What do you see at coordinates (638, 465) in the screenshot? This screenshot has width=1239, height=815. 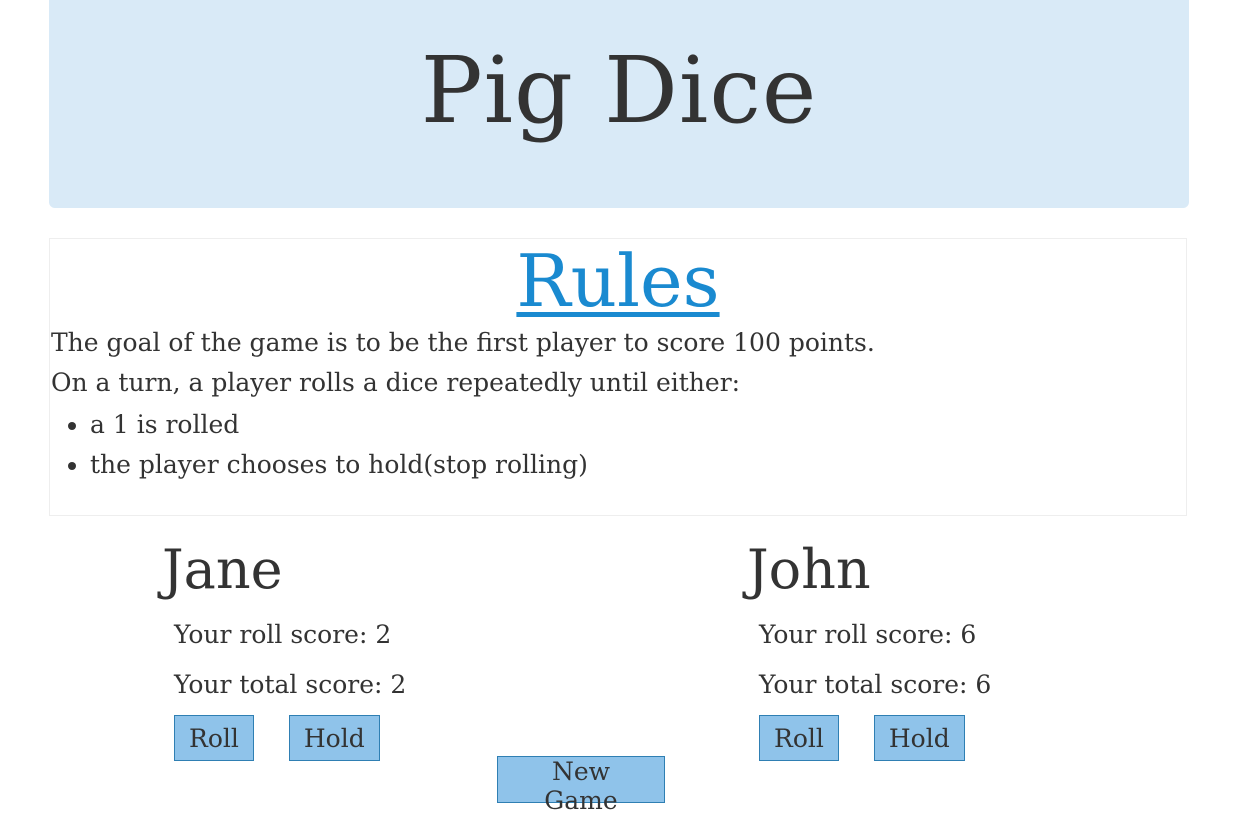 I see `list-item: the player chooses to hold(stop rolling)` at bounding box center [638, 465].